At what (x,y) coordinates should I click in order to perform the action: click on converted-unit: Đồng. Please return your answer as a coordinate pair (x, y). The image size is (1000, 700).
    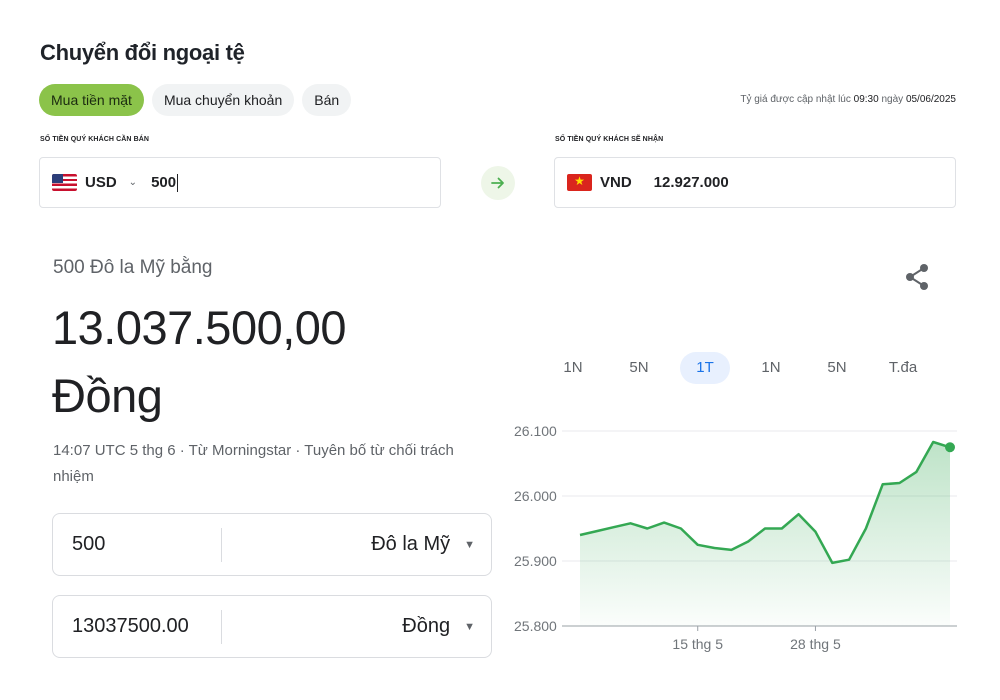
    Looking at the image, I should click on (107, 395).